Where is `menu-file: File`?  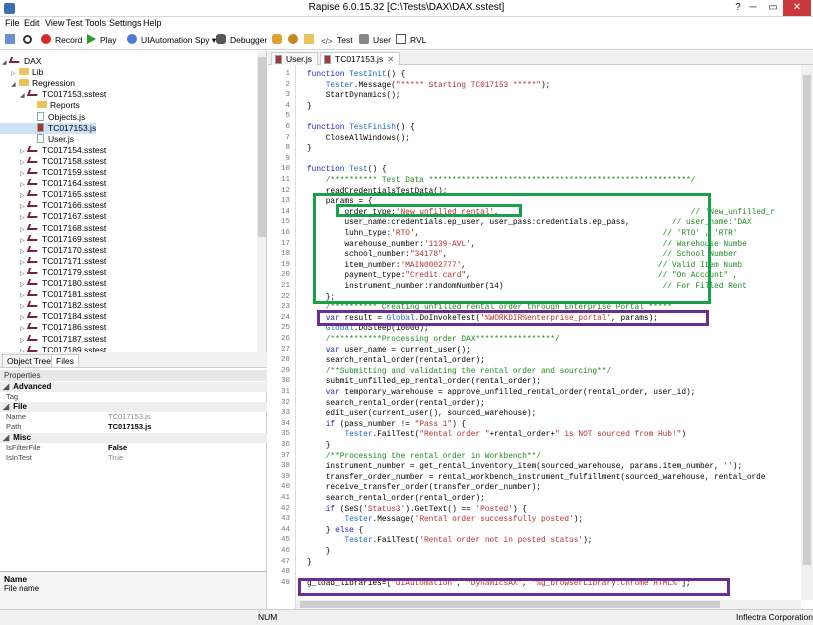 menu-file: File is located at coordinates (12, 23).